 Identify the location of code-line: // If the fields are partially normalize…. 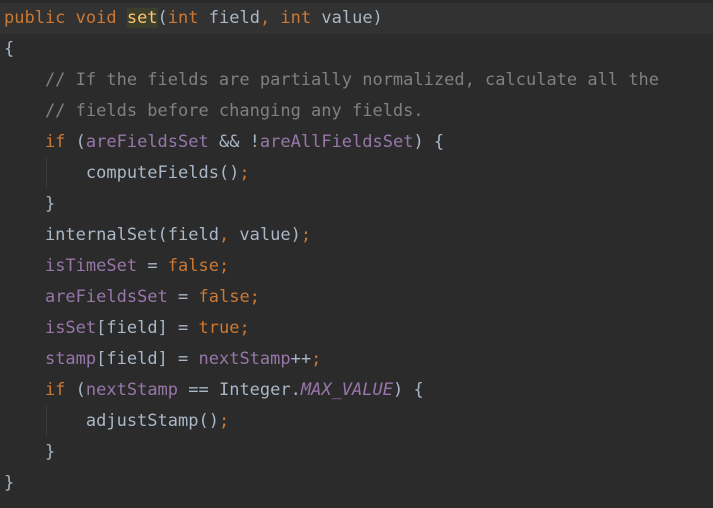
(331, 80).